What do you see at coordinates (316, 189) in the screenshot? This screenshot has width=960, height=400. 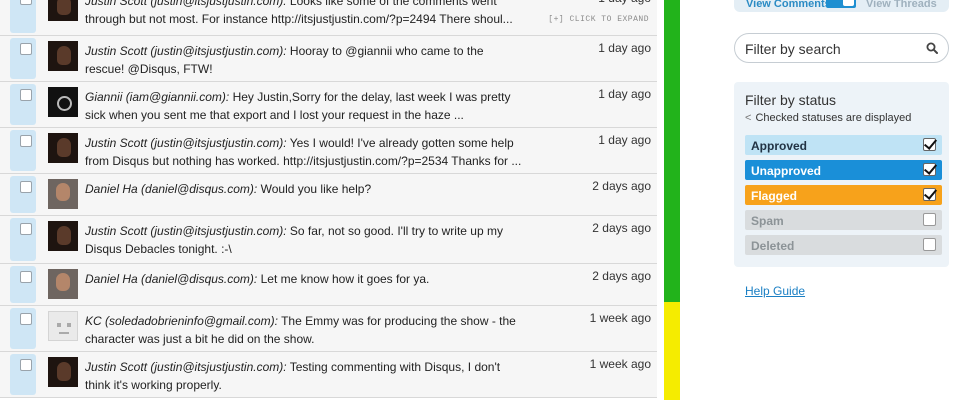 I see `comment-body: Would you like help?` at bounding box center [316, 189].